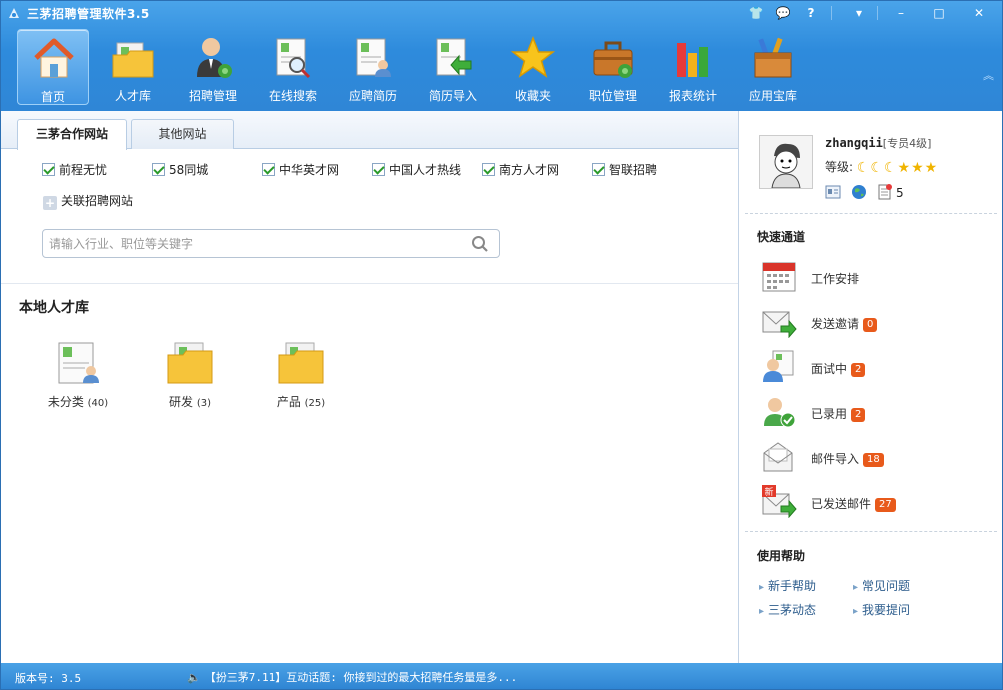  Describe the element at coordinates (901, 13) in the screenshot. I see `minimize-button: –` at that location.